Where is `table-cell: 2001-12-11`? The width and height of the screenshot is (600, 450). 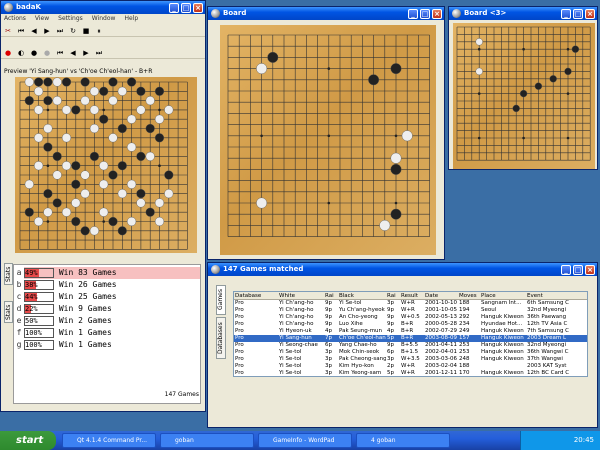
table-cell: 2001-12-11 is located at coordinates (441, 373).